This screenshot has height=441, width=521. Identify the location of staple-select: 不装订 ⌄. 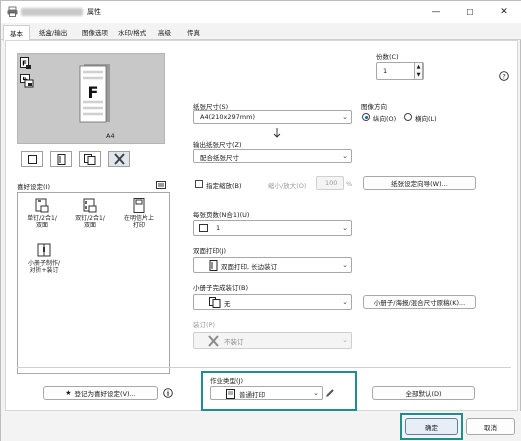
(272, 340).